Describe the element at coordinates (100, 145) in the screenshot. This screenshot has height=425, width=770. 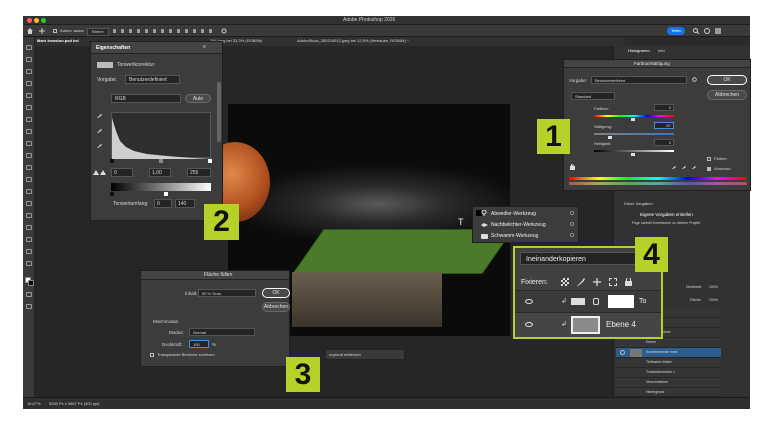
I see `white-point-eyedropper-icon` at that location.